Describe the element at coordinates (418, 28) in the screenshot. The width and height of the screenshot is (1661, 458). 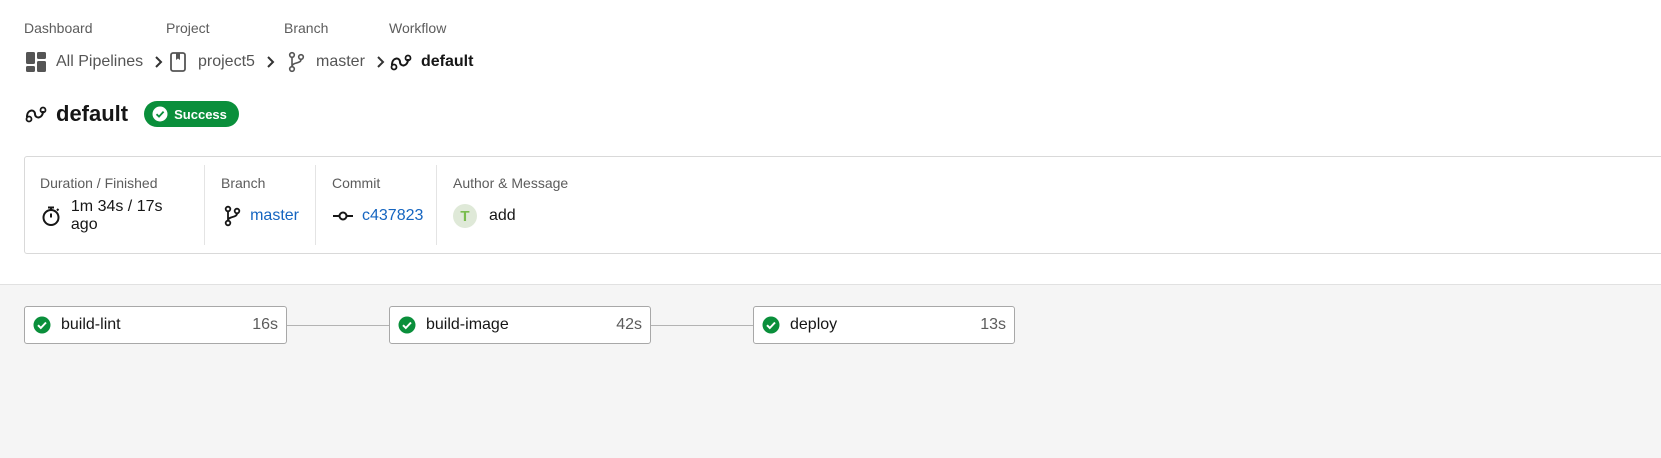
I see `breadcrumb-caption: Workflow` at that location.